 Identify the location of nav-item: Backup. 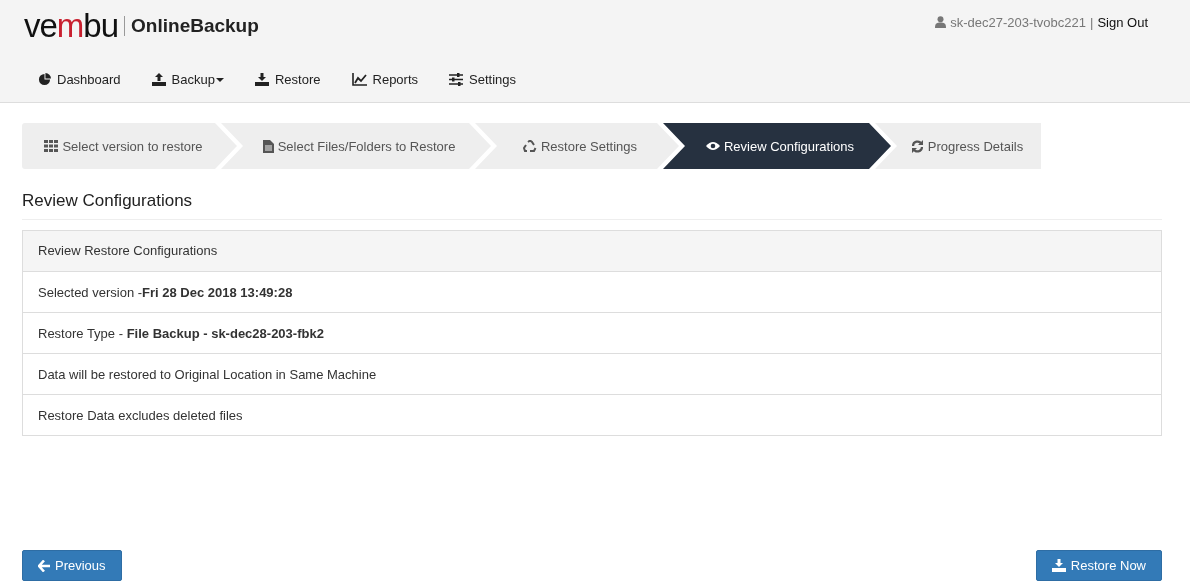
(187, 79).